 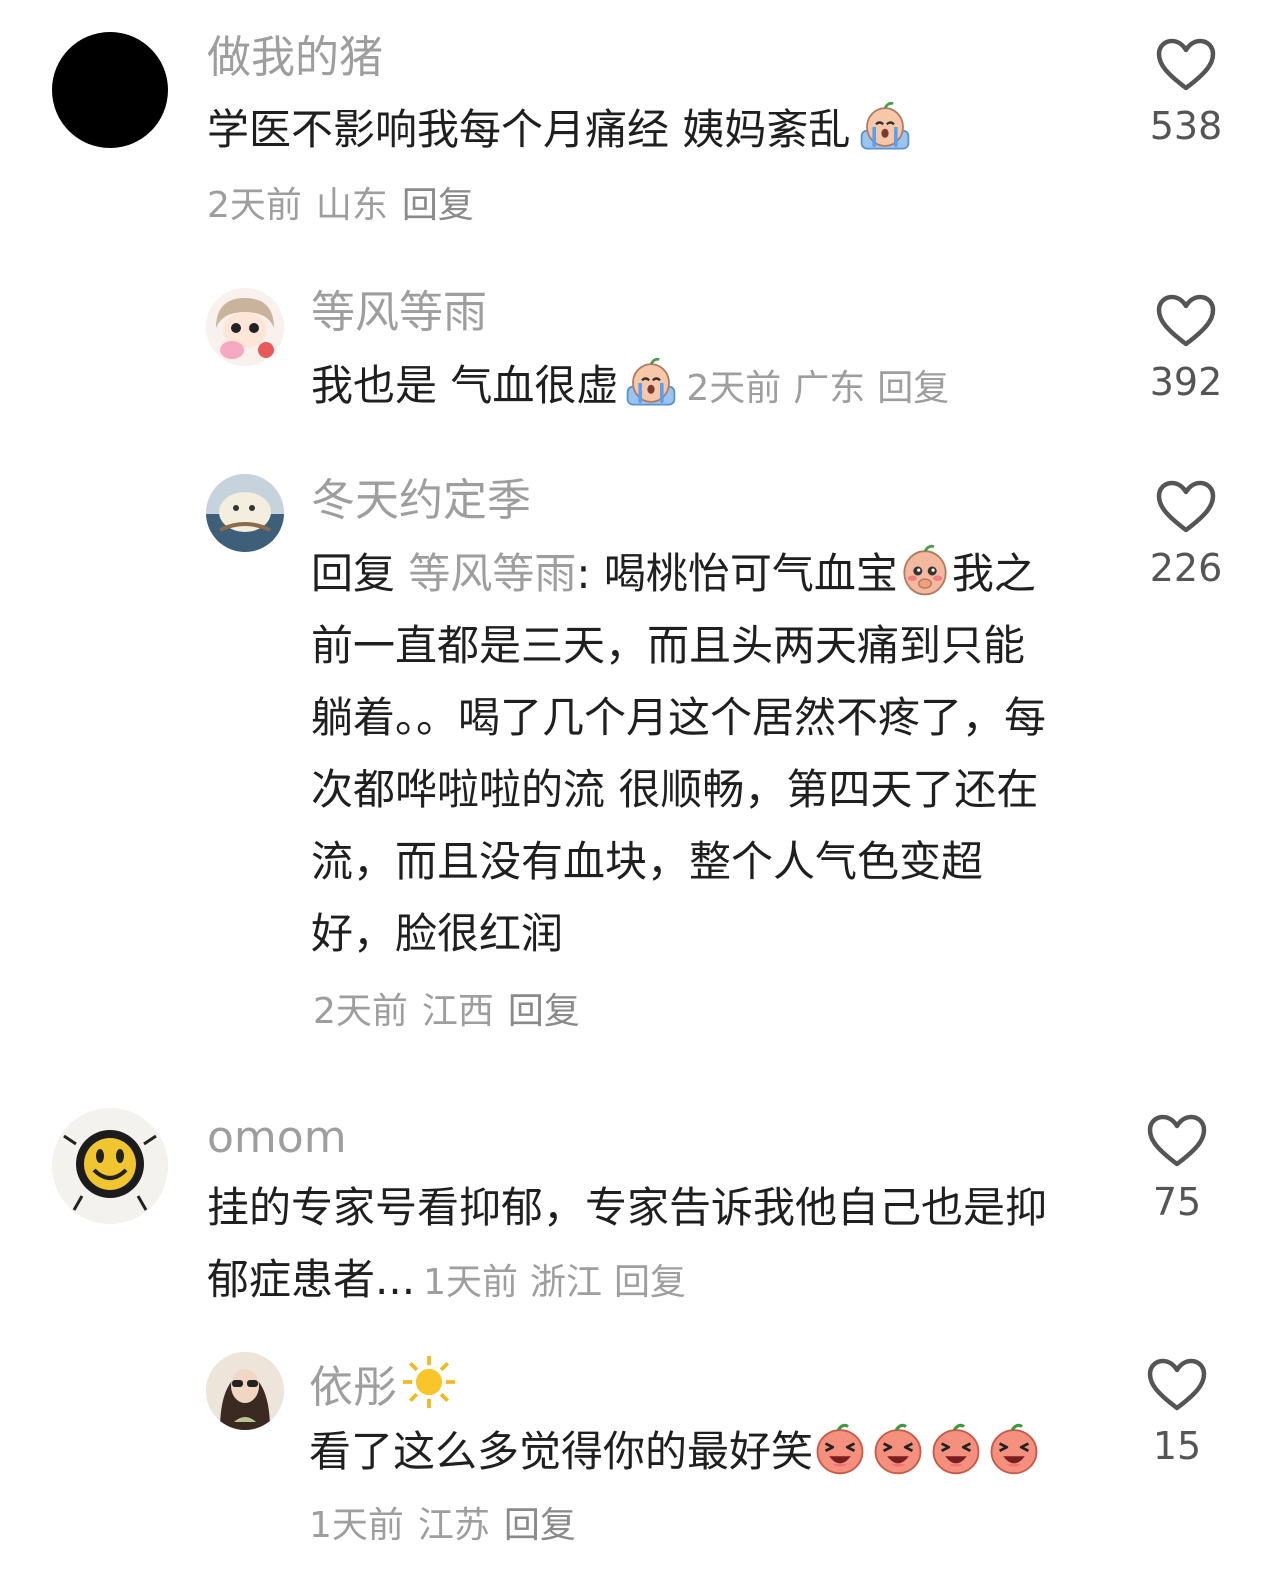 I want to click on reply-prefix: 回复, so click(x=353, y=573).